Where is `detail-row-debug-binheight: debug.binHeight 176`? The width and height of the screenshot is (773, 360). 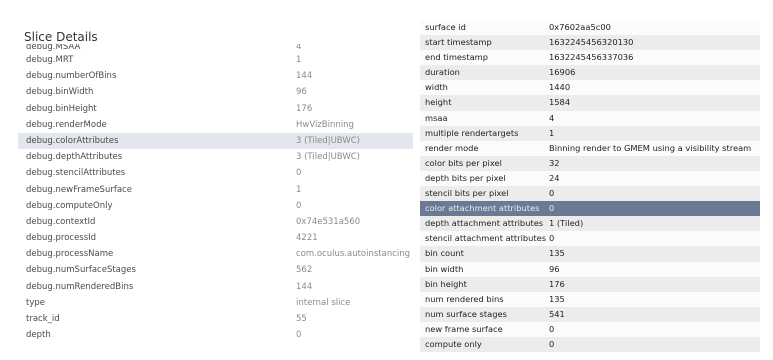
detail-row-debug-binheight: debug.binHeight 176 is located at coordinates (215, 109).